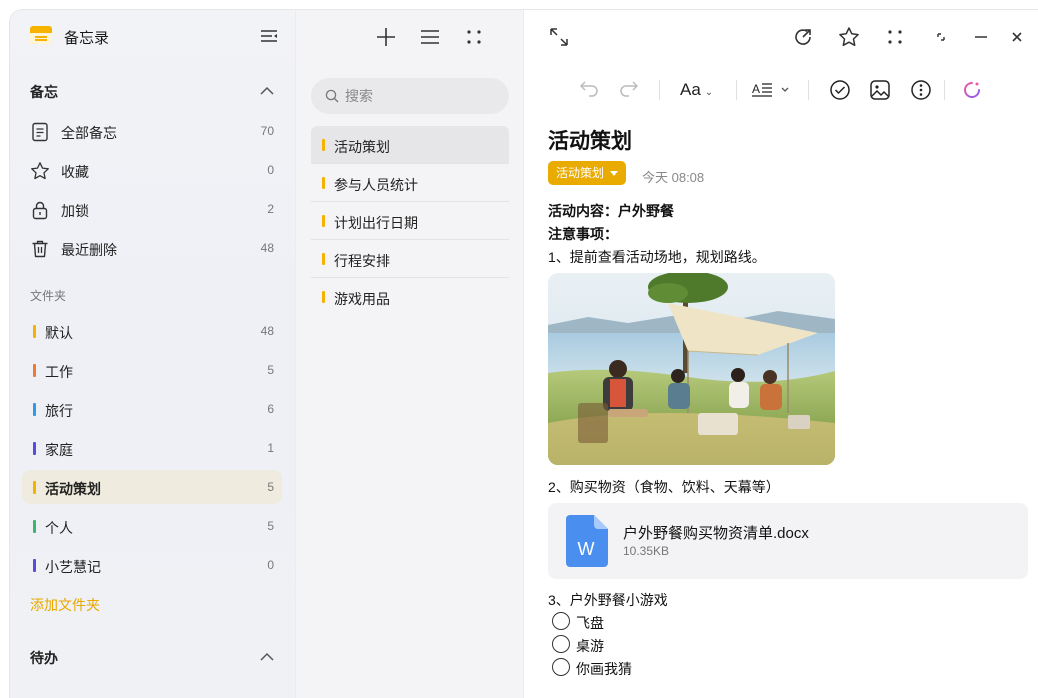  What do you see at coordinates (981, 37) in the screenshot?
I see `minimize-icon` at bounding box center [981, 37].